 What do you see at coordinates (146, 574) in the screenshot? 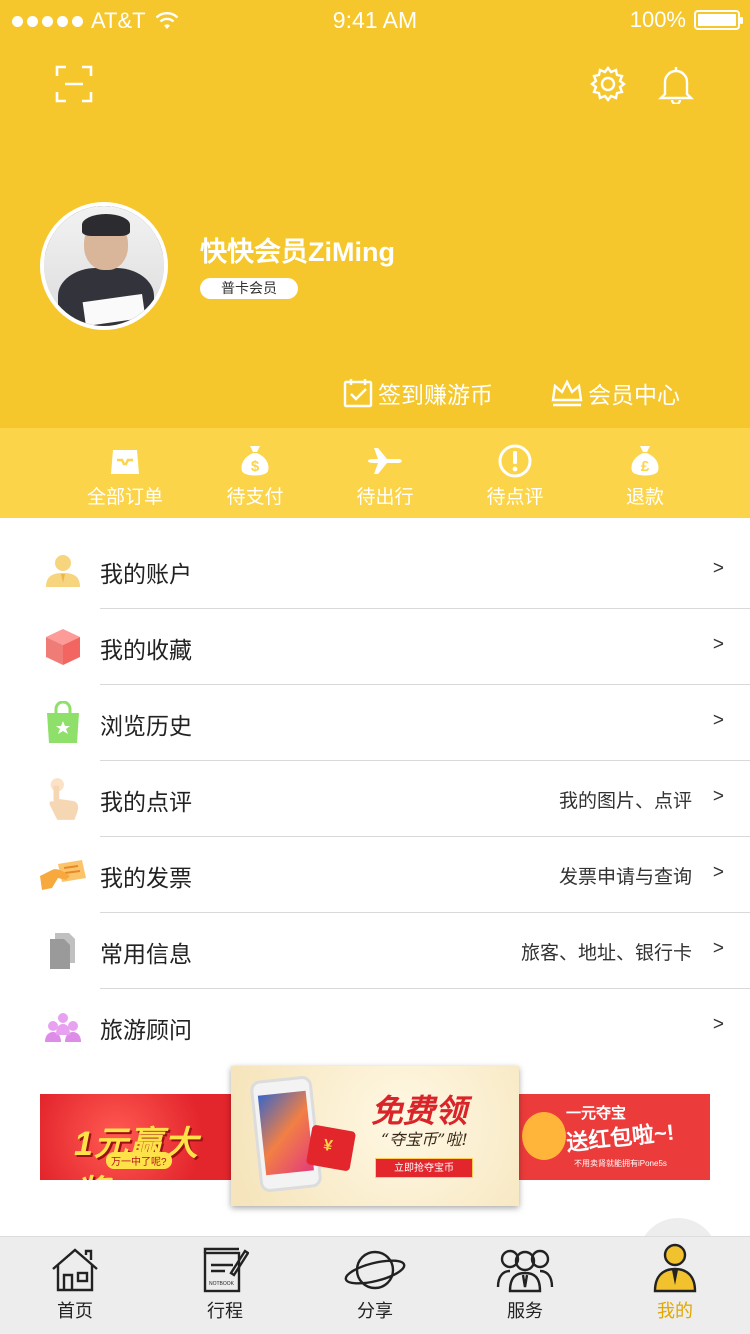
I see `menu-item-title: 我的账户` at bounding box center [146, 574].